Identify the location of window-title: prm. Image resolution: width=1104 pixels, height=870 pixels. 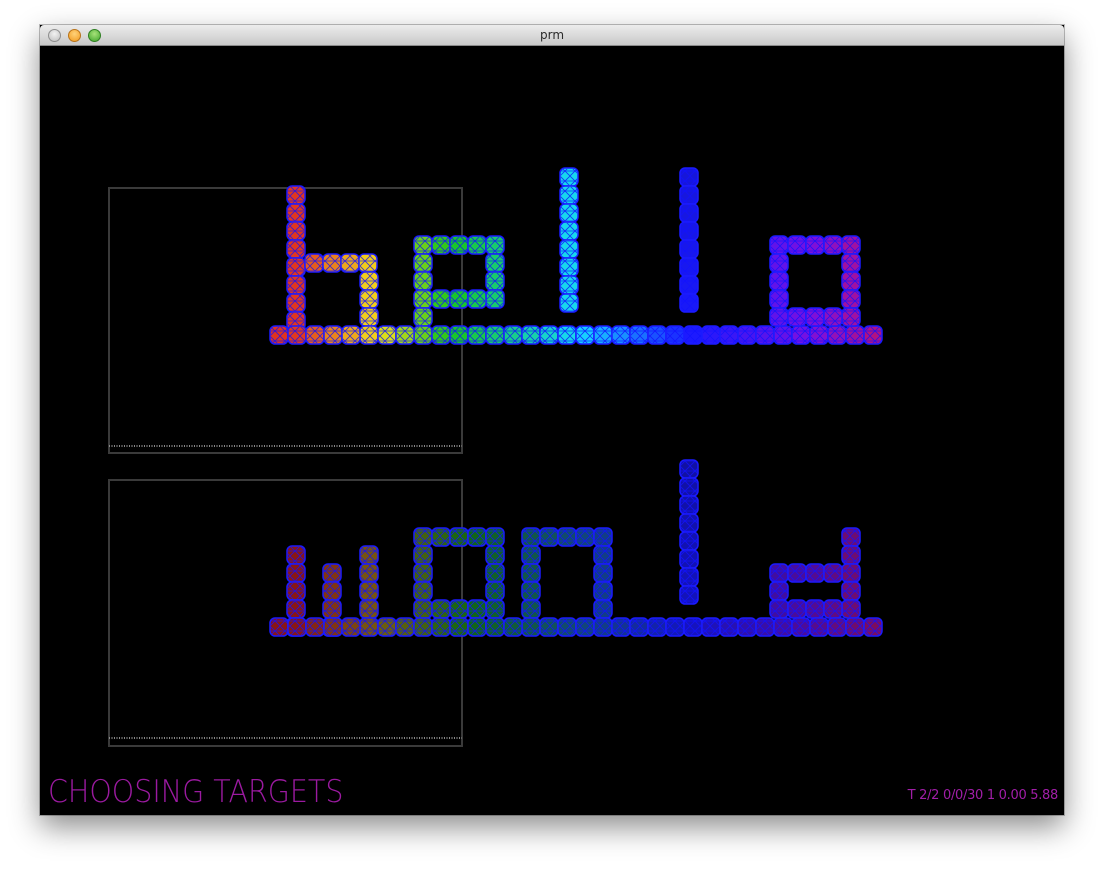
(552, 35).